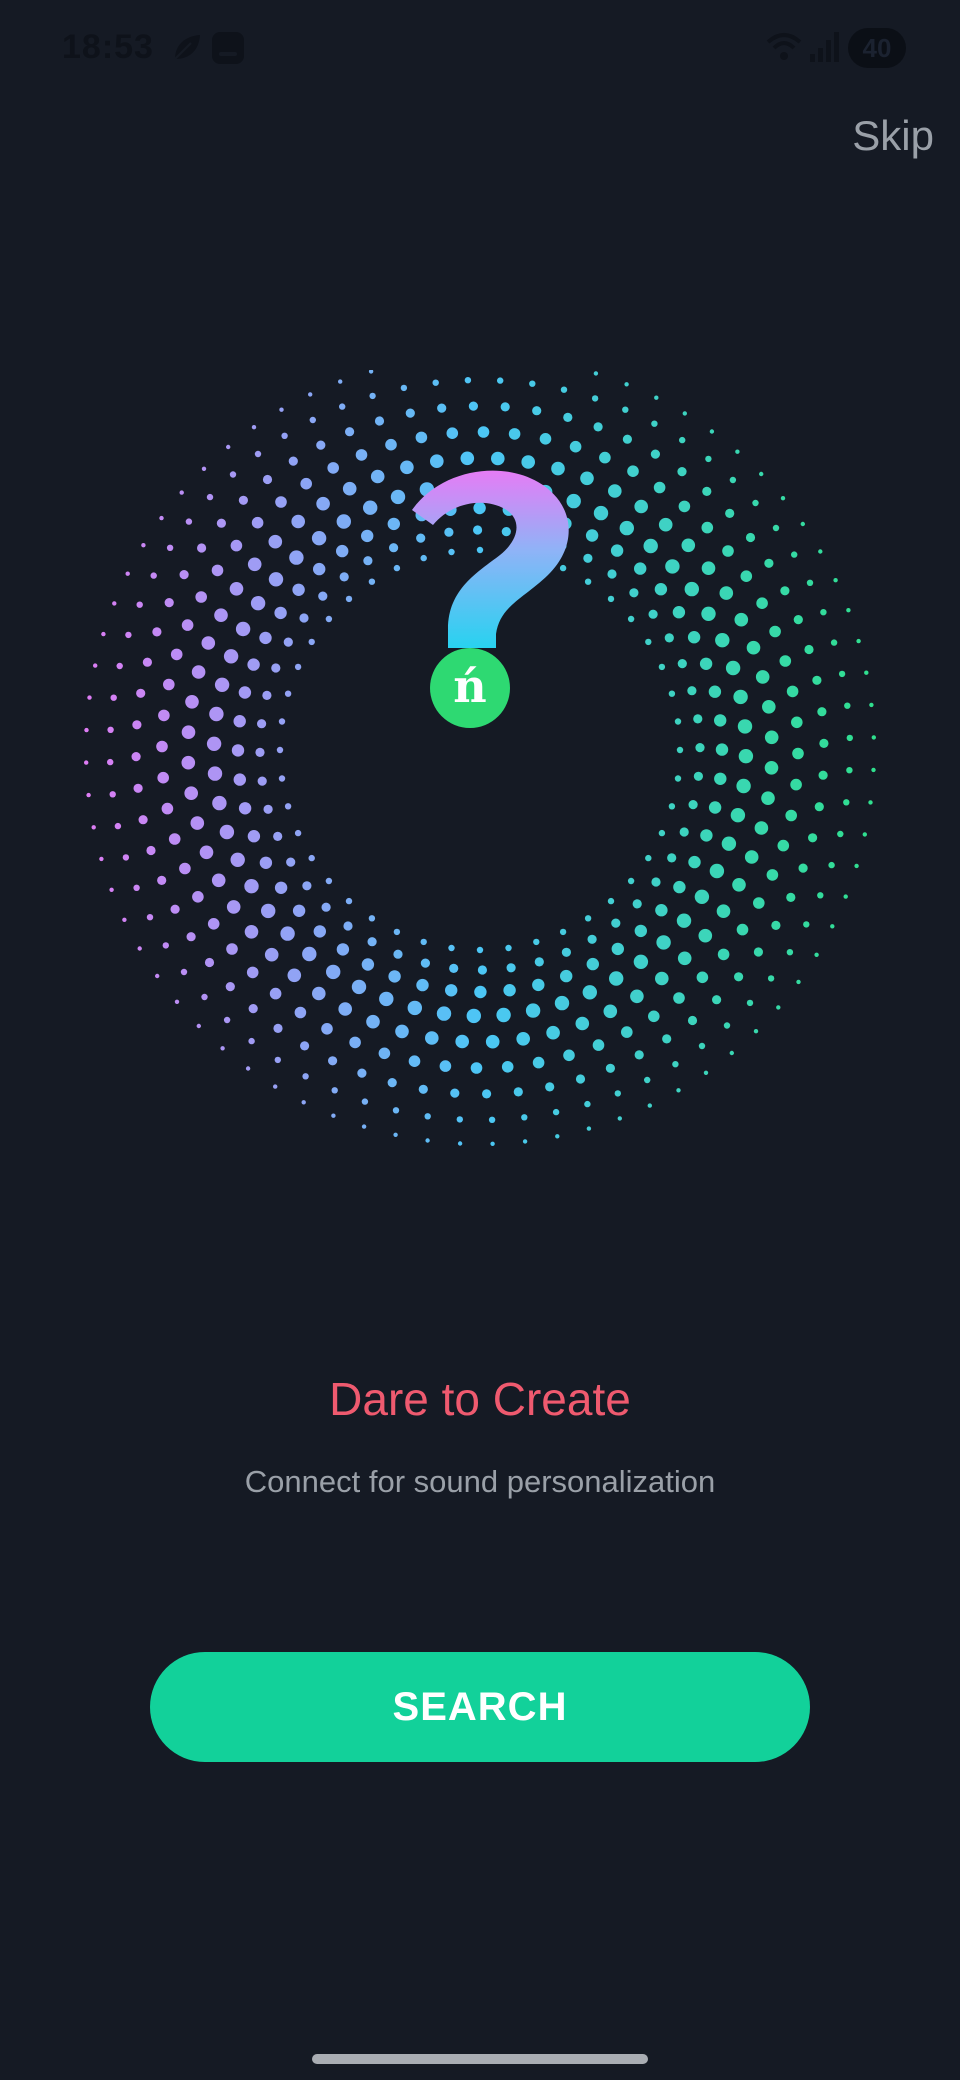 This screenshot has height=2080, width=960. I want to click on skip-button: Skip, so click(893, 136).